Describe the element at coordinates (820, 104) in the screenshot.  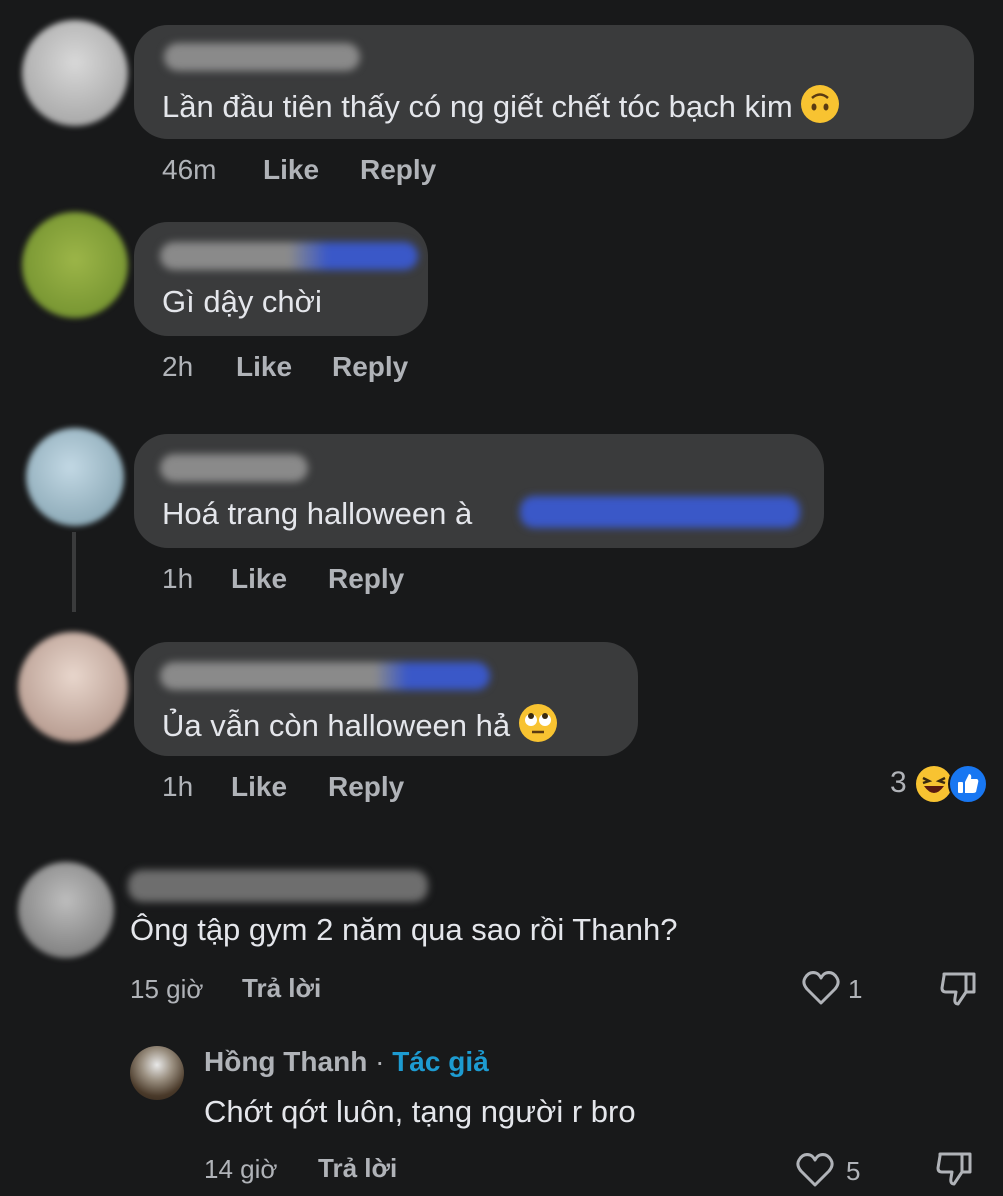
I see `upside-down-face-icon` at that location.